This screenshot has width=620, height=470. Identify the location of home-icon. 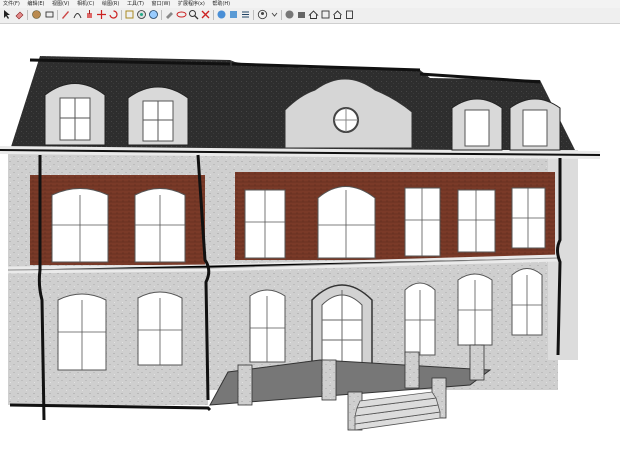
(313, 14).